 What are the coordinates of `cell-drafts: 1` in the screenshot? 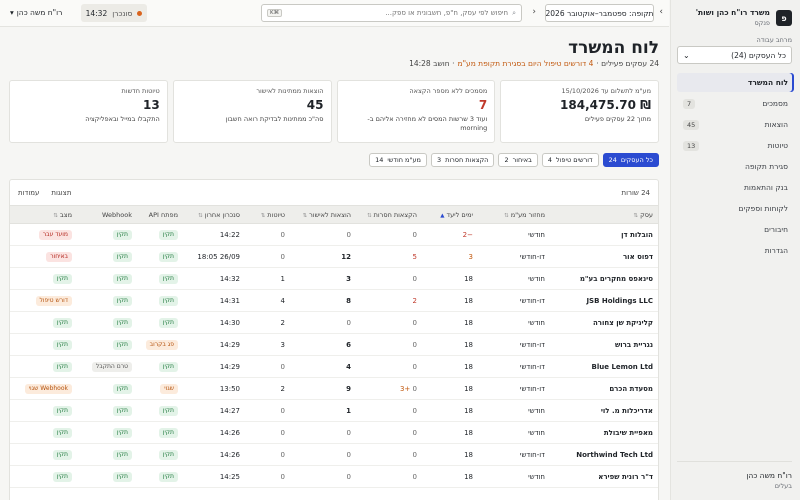 It's located at (267, 278).